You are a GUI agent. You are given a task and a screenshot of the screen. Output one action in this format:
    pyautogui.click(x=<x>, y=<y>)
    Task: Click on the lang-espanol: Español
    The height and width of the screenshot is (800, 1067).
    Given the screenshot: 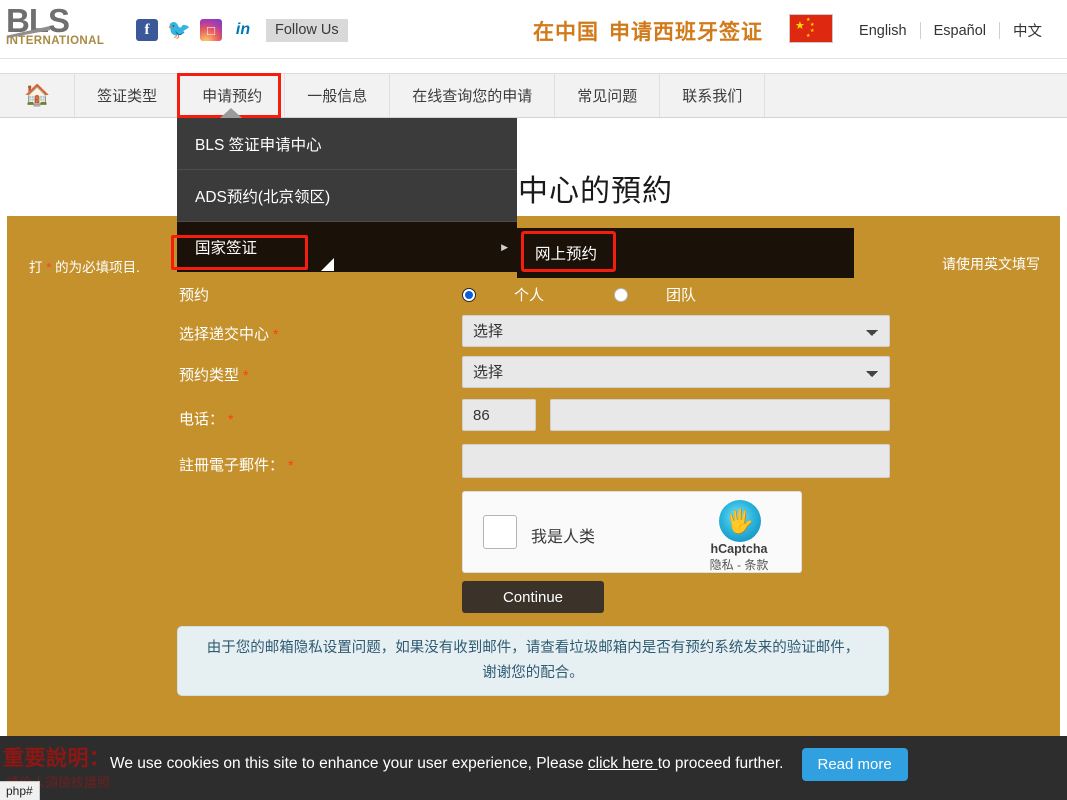 What is the action you would take?
    pyautogui.click(x=960, y=31)
    